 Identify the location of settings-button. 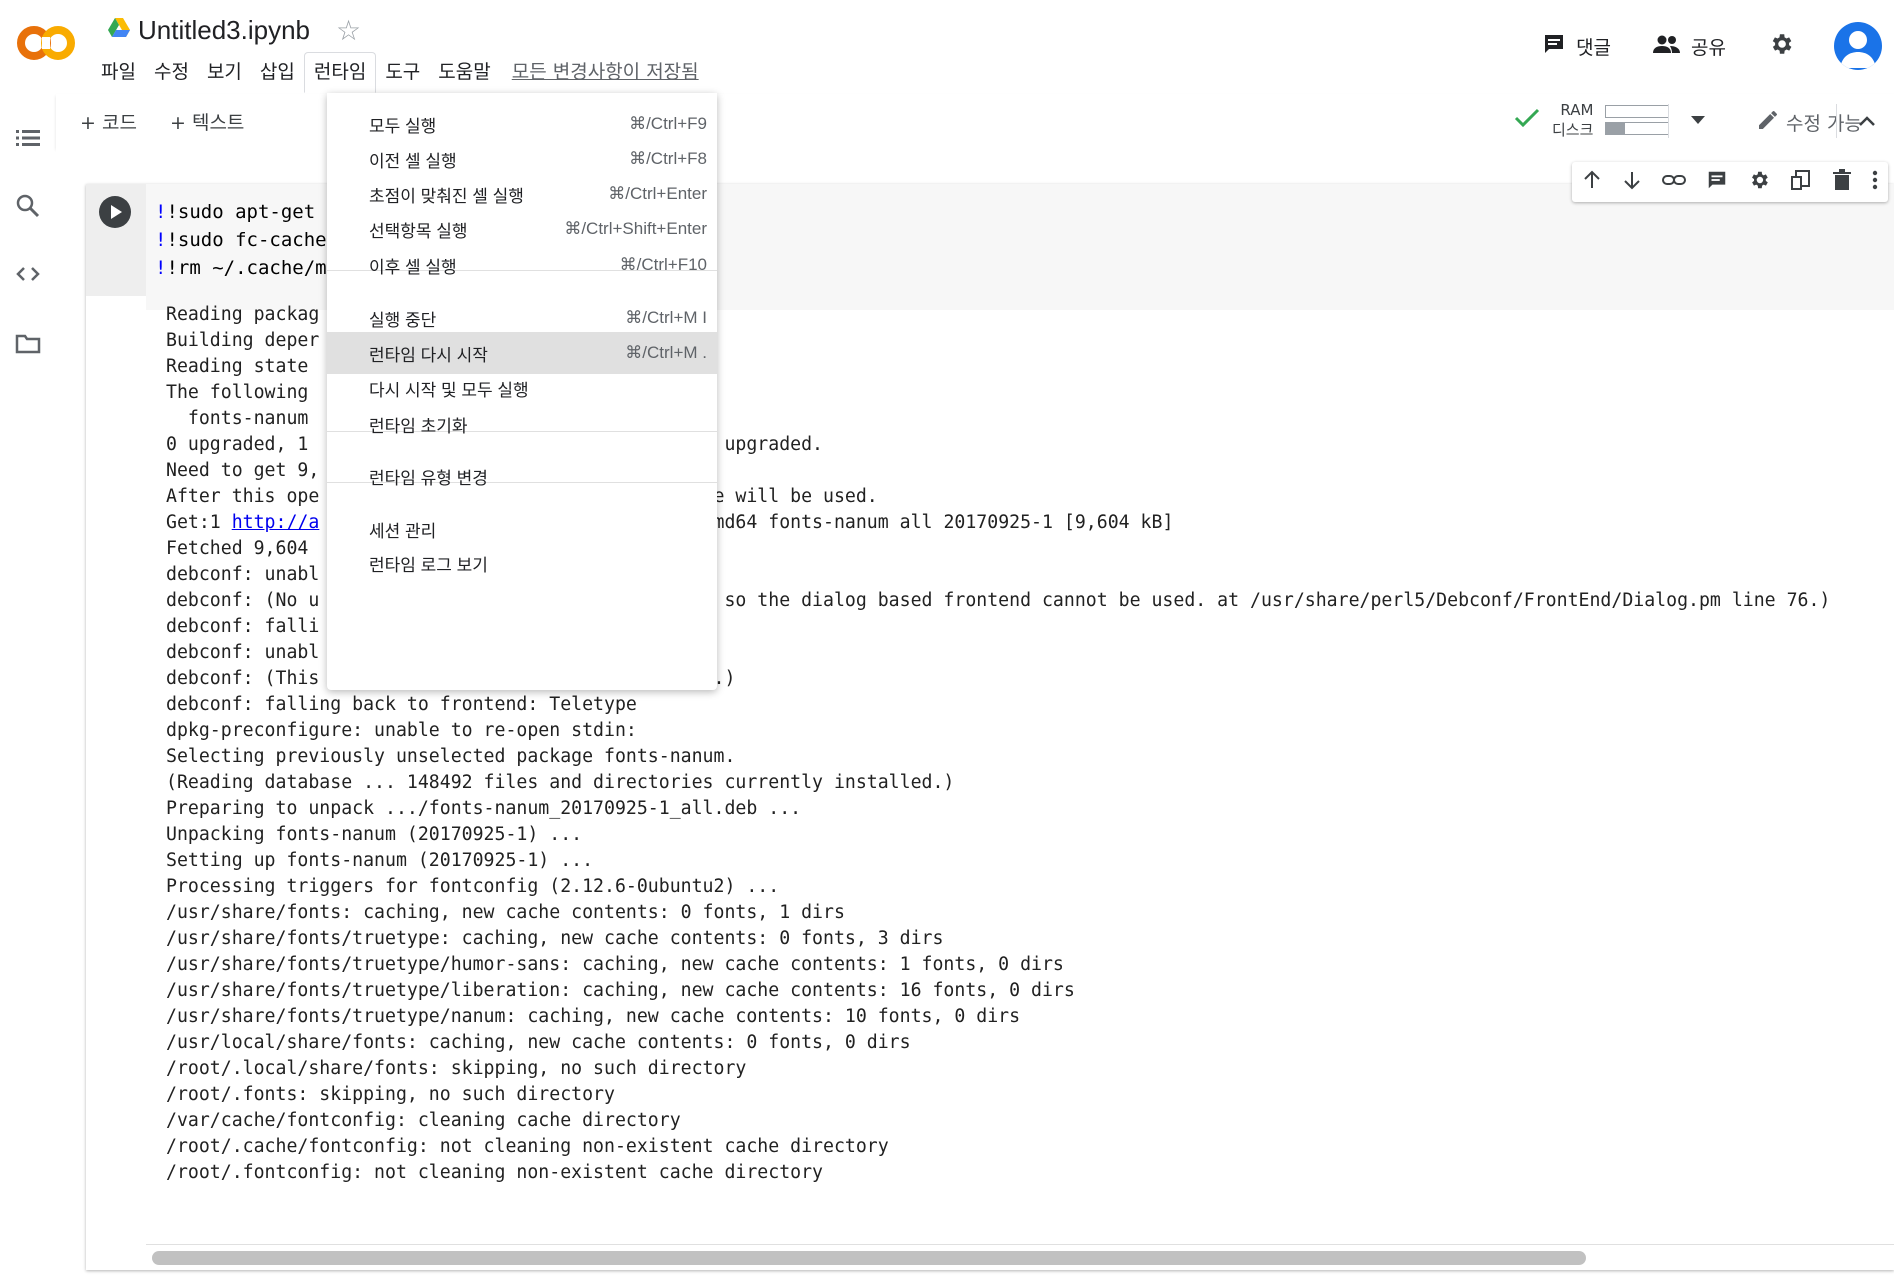
(1786, 46).